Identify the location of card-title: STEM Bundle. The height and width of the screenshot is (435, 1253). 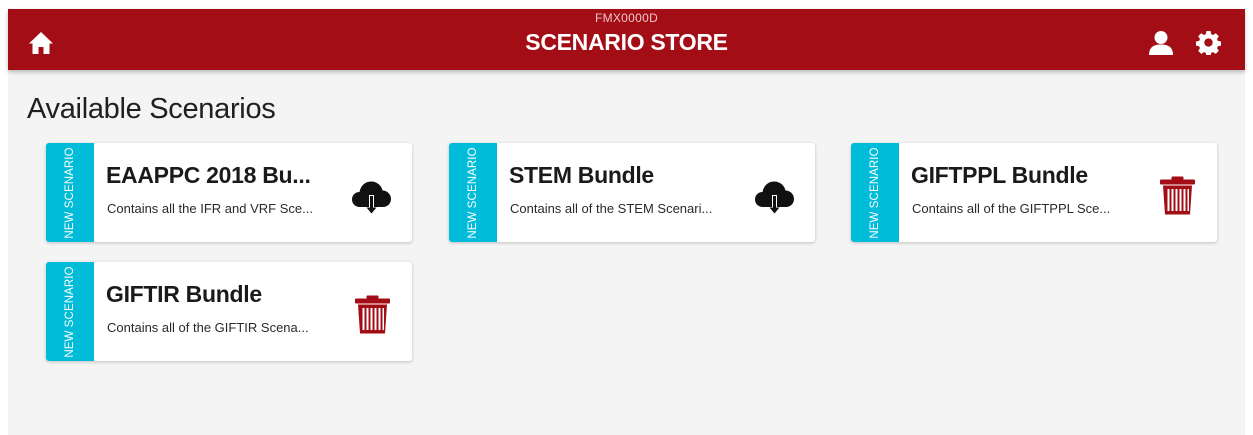
(581, 175).